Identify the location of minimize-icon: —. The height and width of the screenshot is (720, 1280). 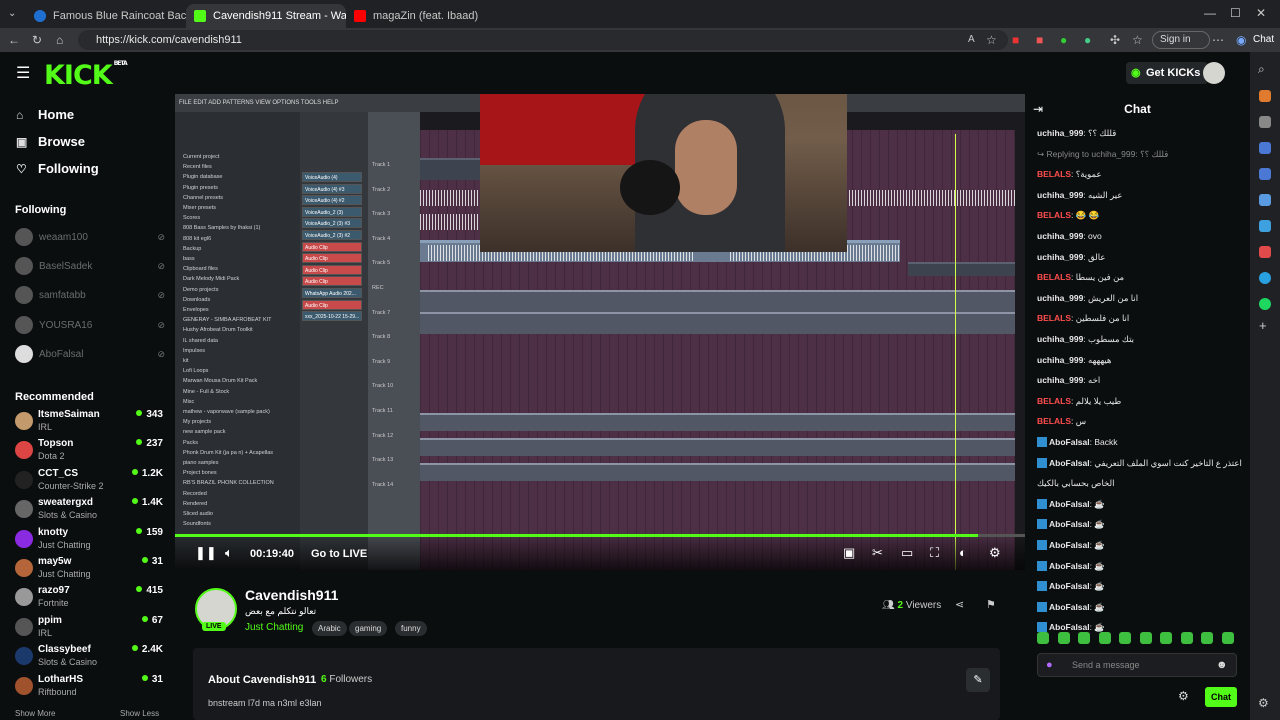
(1210, 13).